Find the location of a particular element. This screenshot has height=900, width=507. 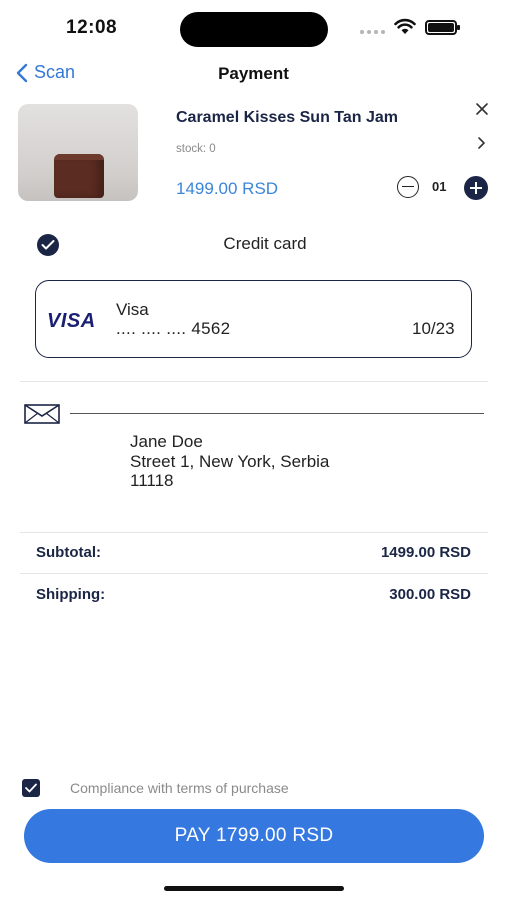

address-street: Street 1, New York, Serbia is located at coordinates (230, 461).